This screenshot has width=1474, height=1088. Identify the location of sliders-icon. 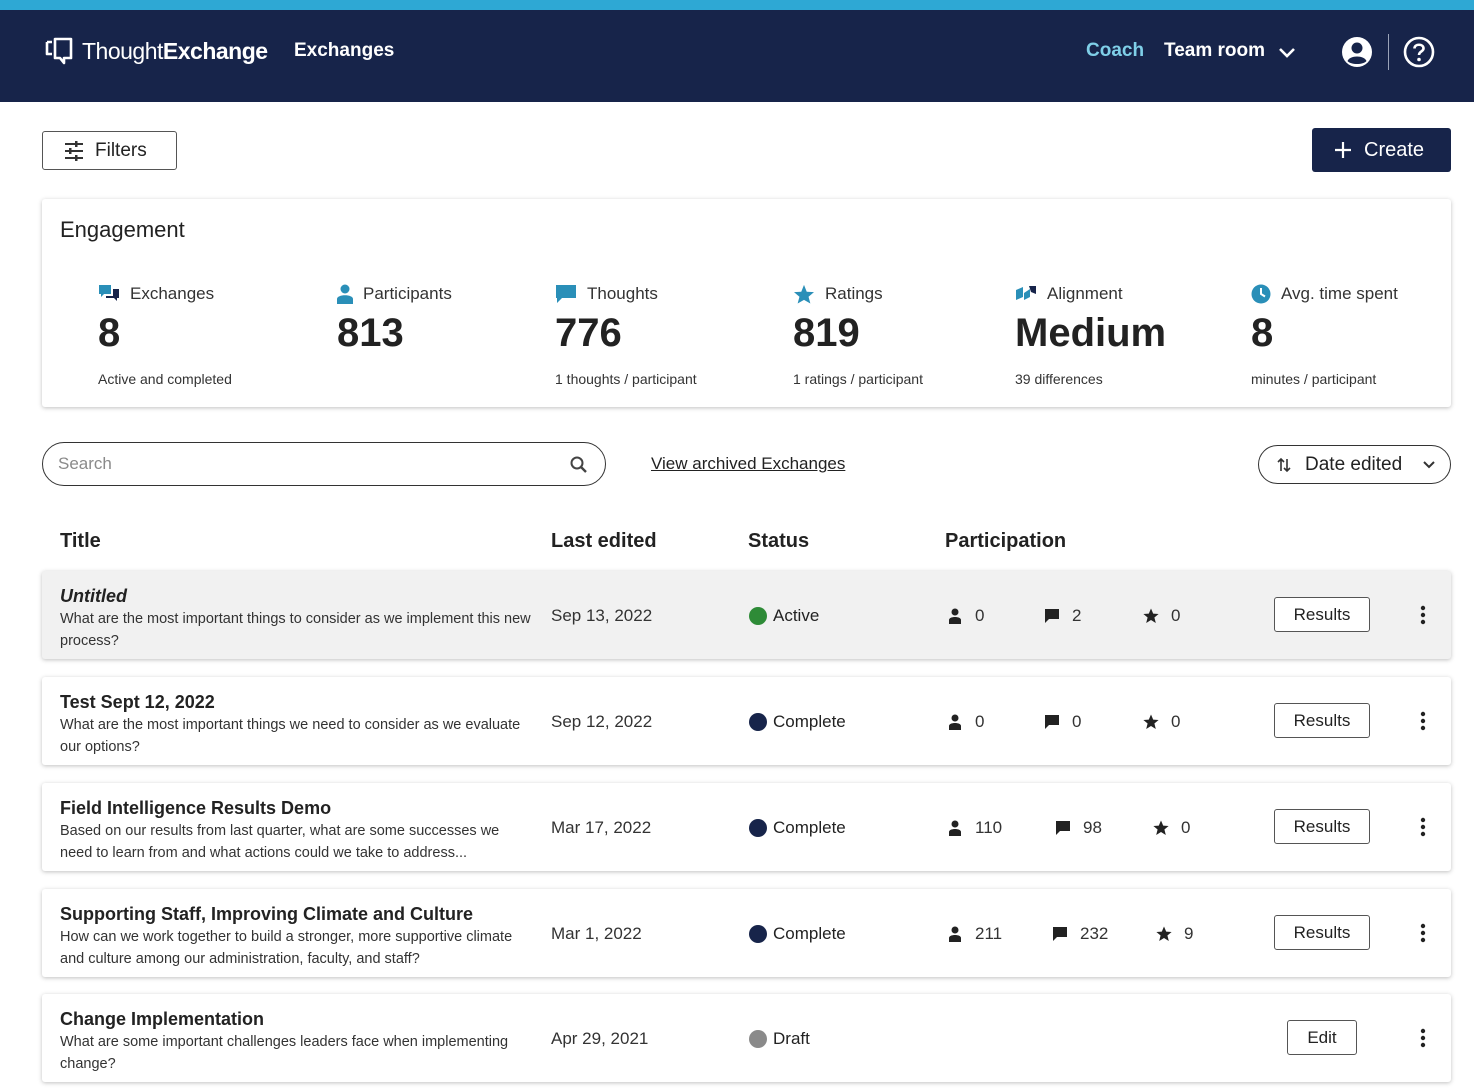
(74, 150).